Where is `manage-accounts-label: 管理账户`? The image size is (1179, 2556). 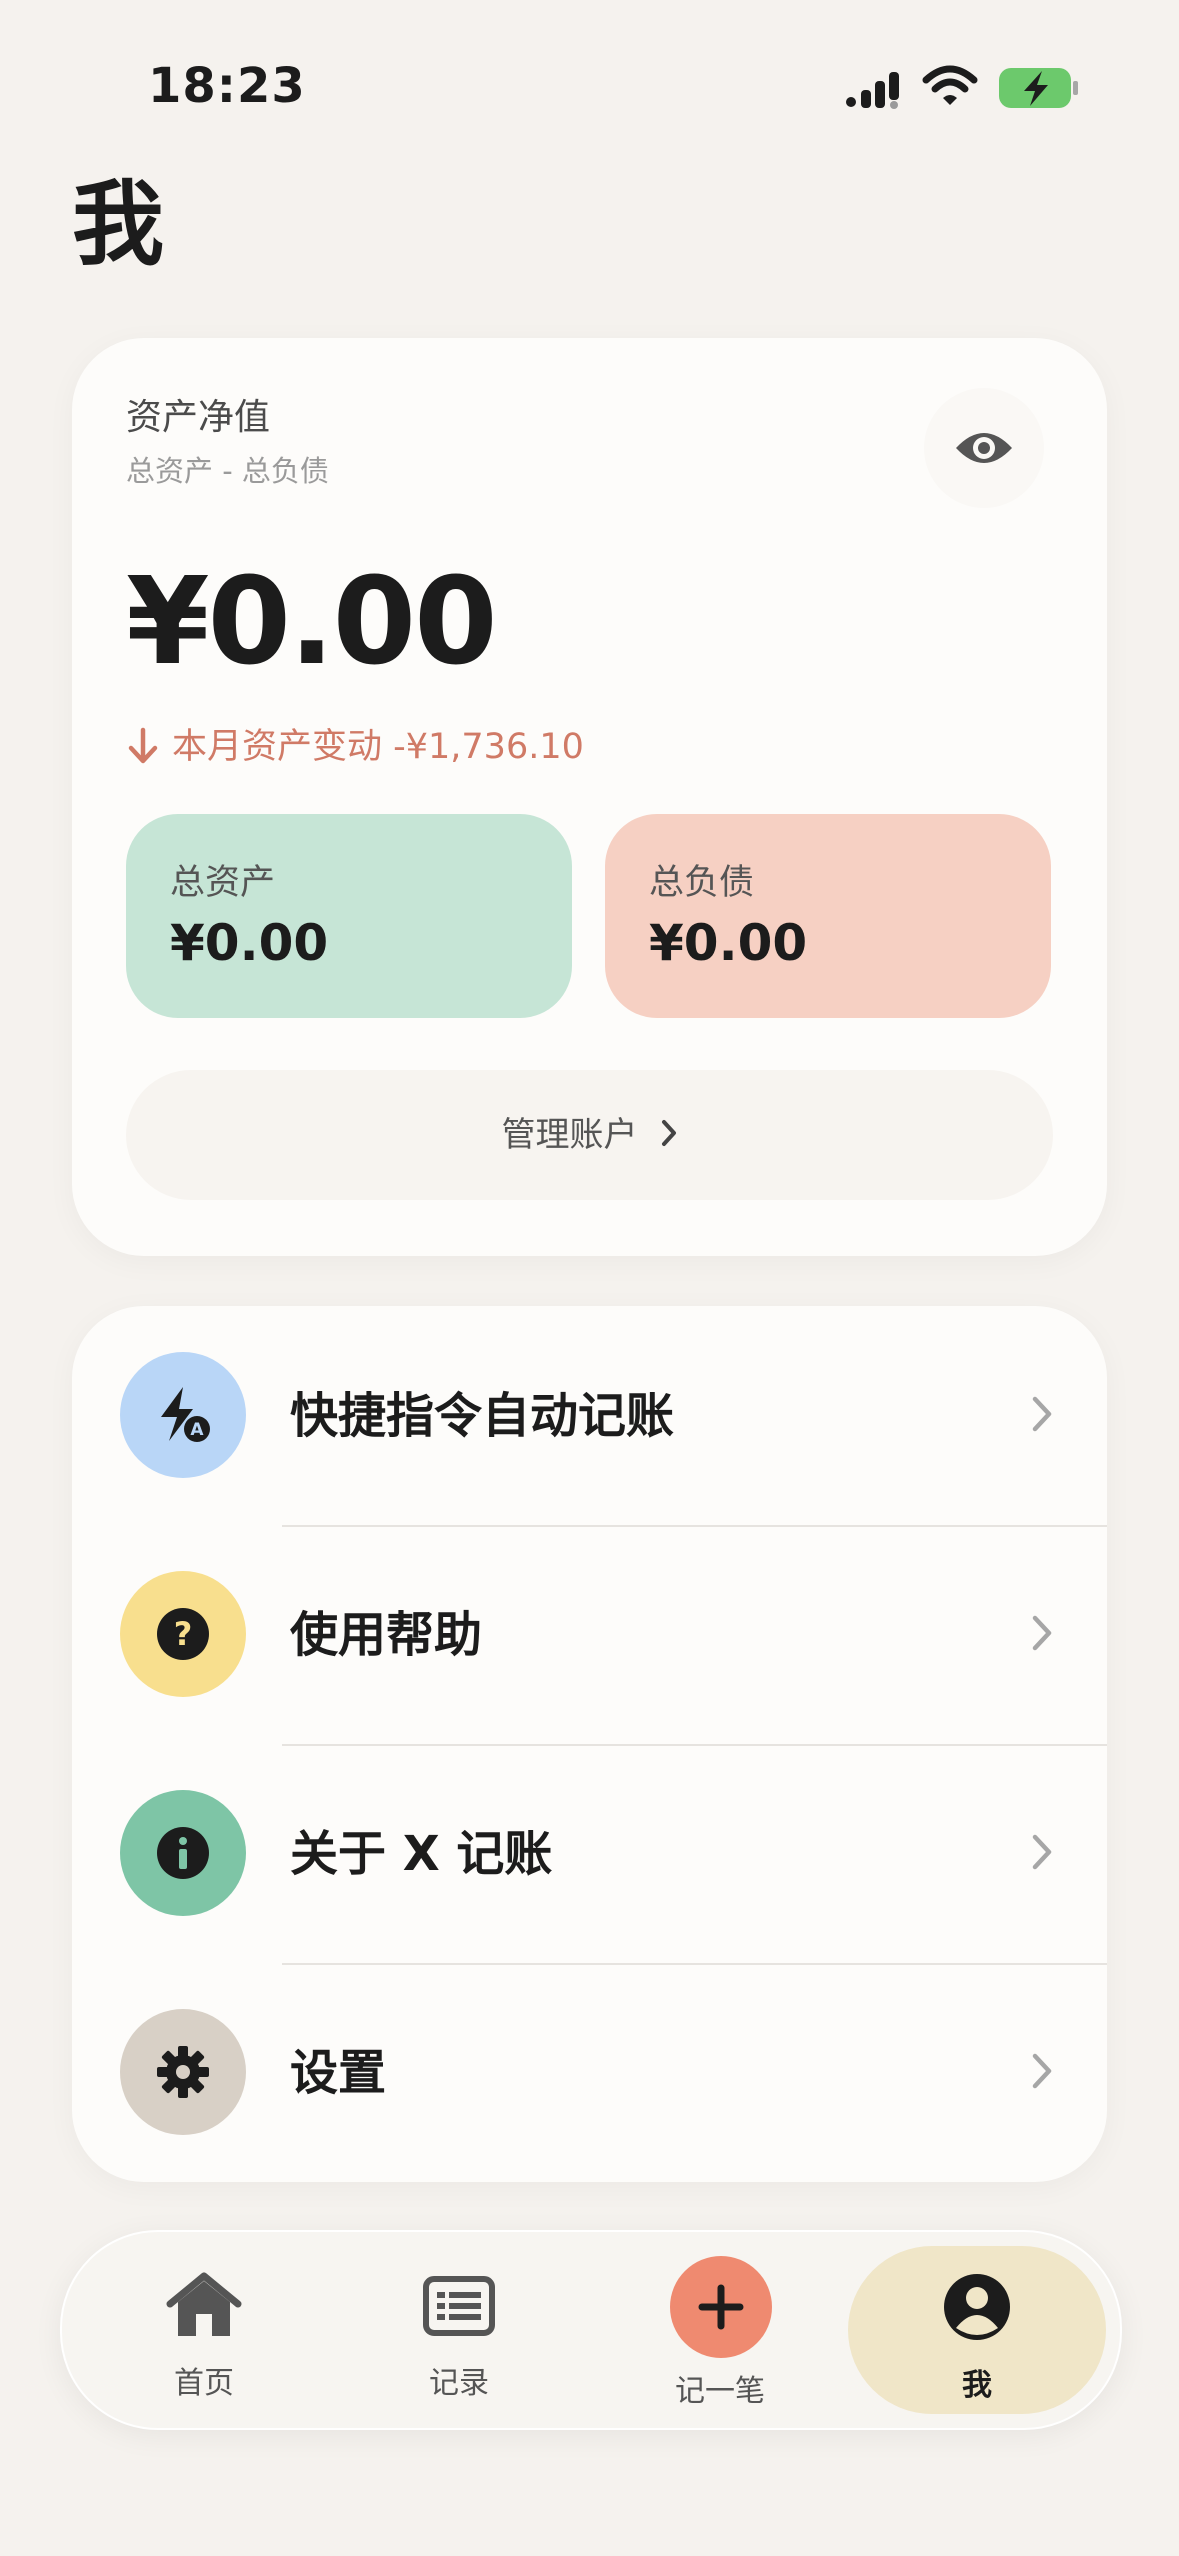
manage-accounts-label: 管理账户 is located at coordinates (569, 1135).